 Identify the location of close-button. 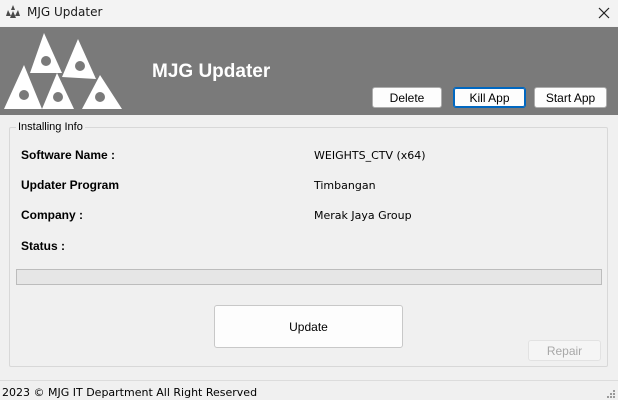
(604, 13).